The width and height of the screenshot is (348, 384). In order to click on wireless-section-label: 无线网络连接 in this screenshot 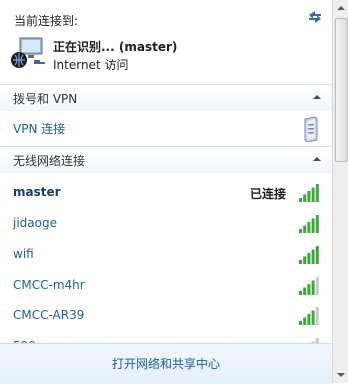, I will do `click(49, 161)`.